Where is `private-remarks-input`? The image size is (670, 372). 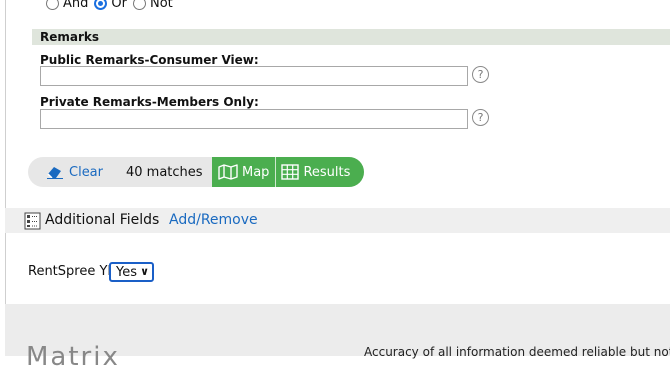 private-remarks-input is located at coordinates (254, 119).